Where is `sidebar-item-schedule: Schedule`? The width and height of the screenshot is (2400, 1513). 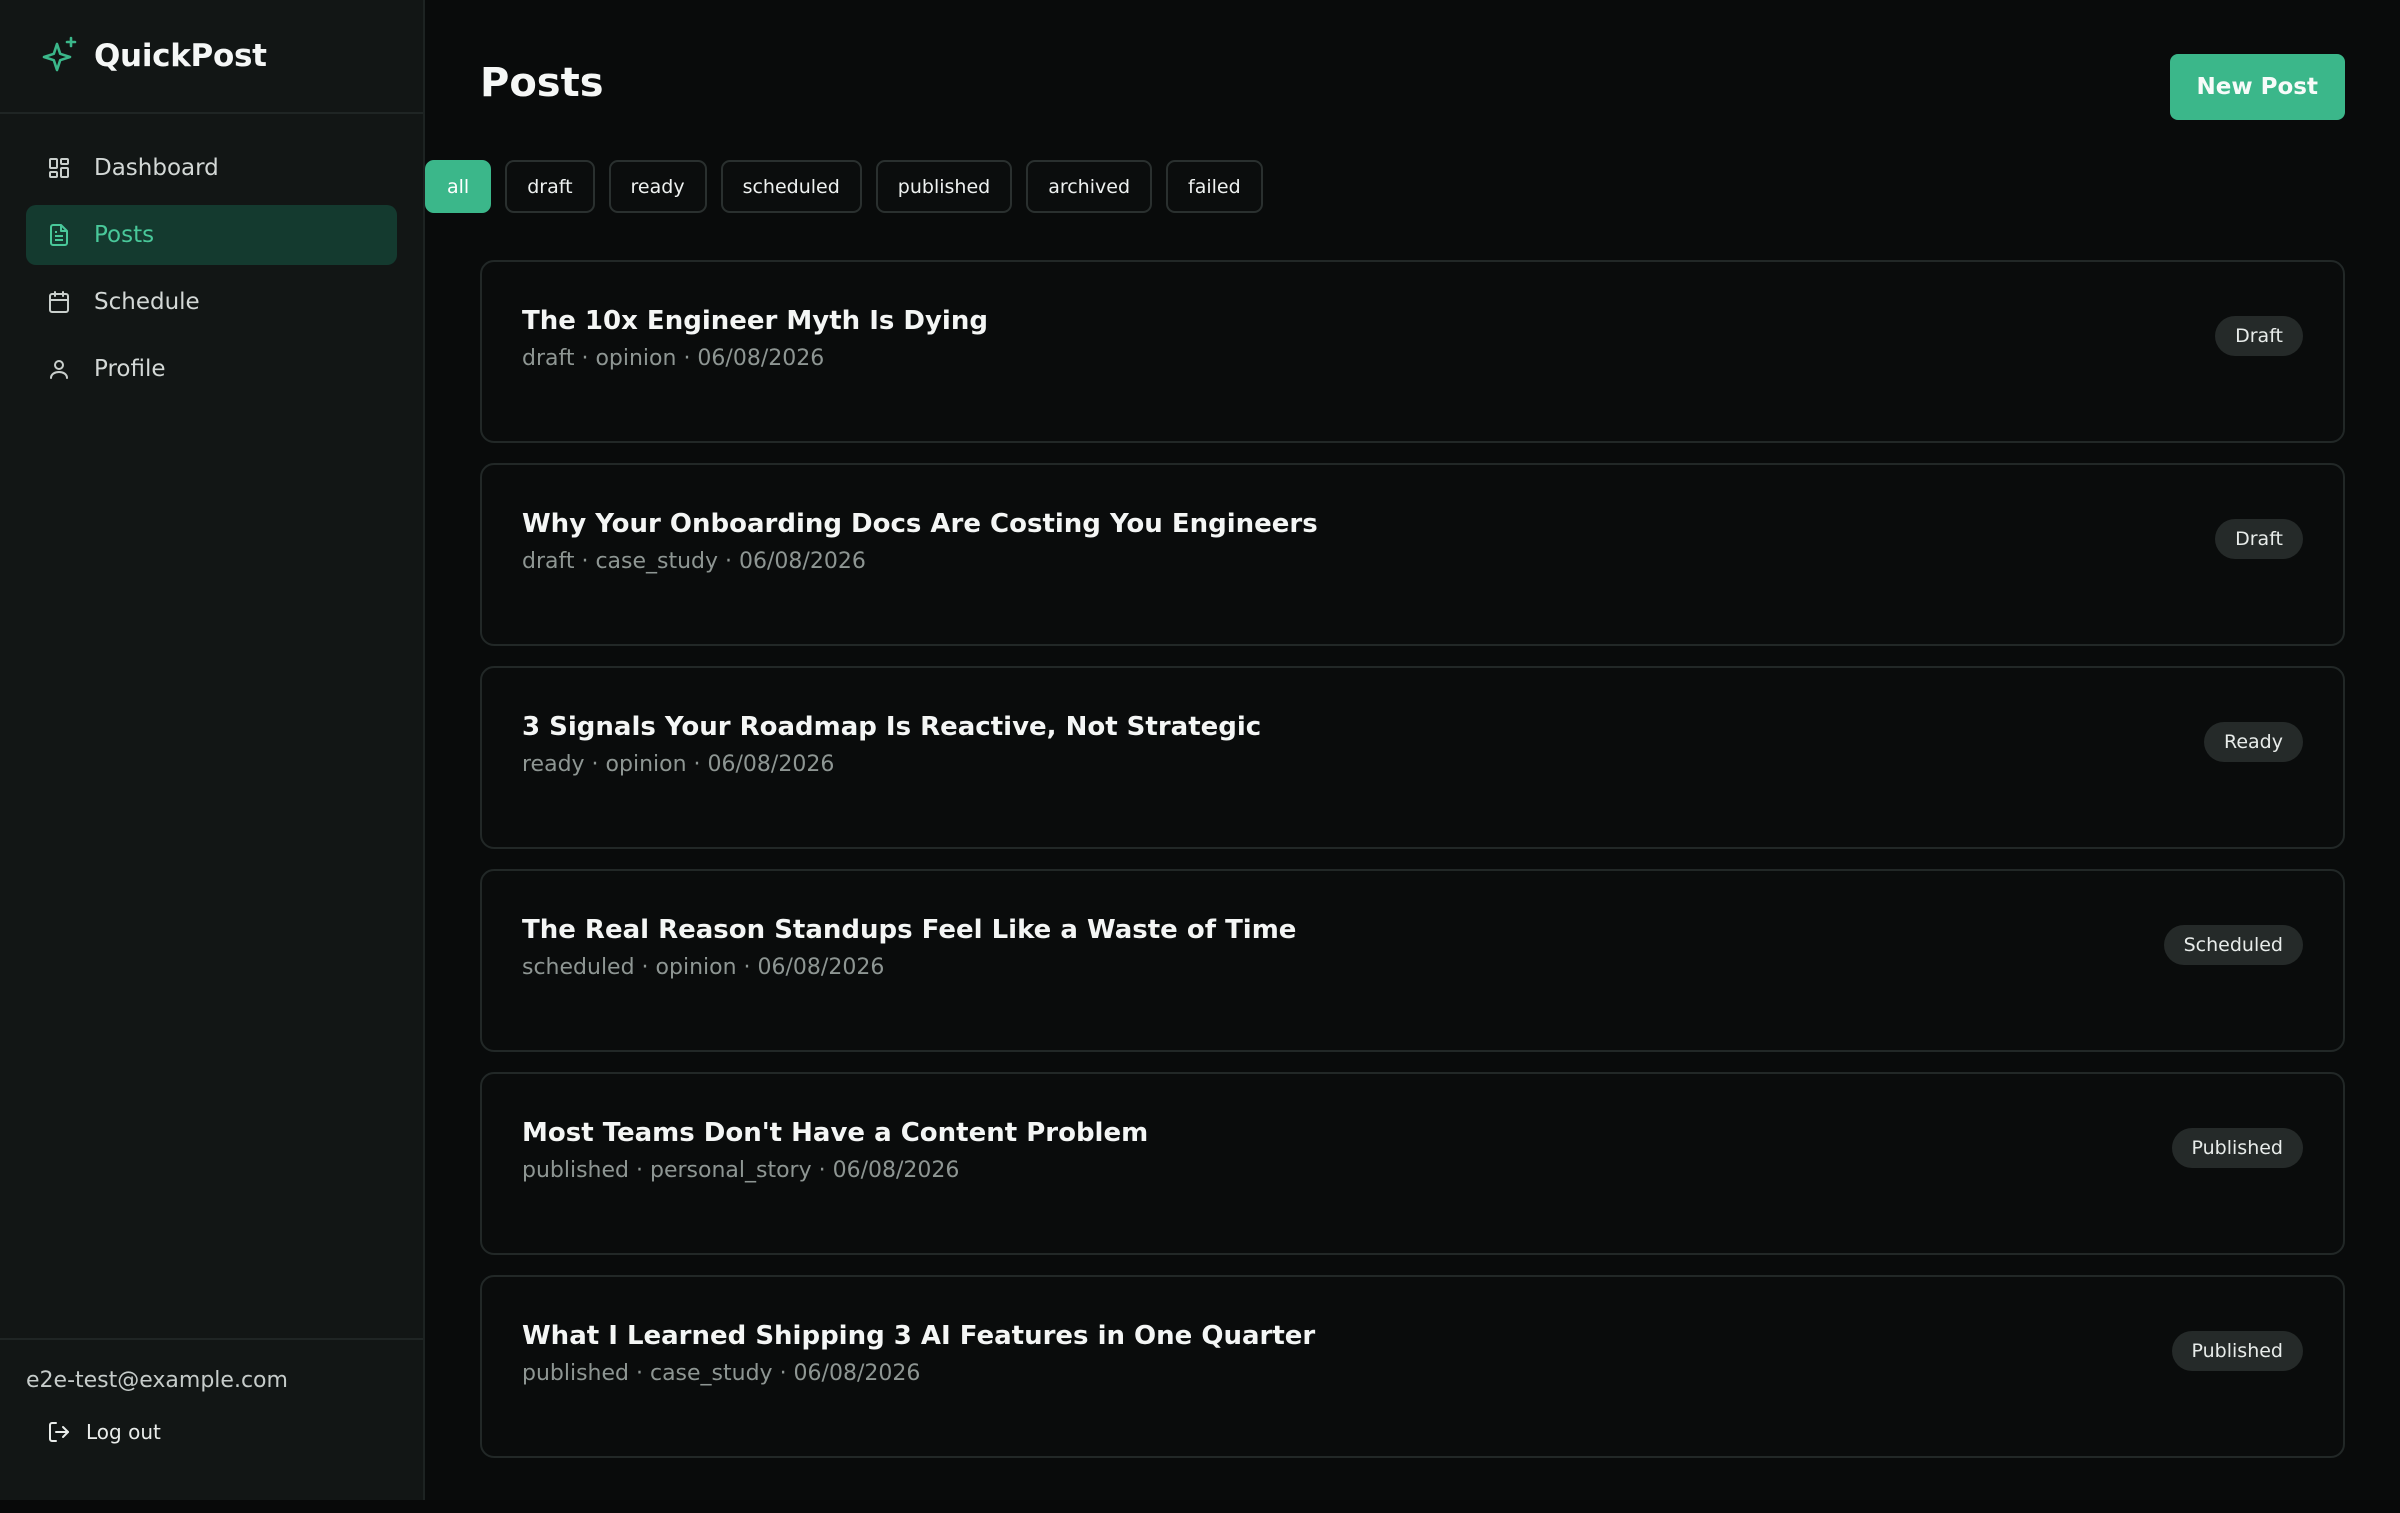 sidebar-item-schedule: Schedule is located at coordinates (211, 302).